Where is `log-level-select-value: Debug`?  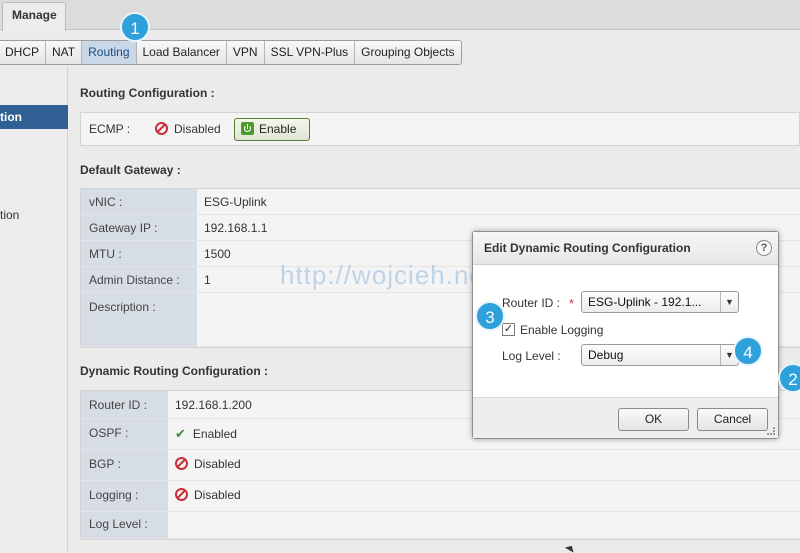
log-level-select-value: Debug is located at coordinates (606, 355).